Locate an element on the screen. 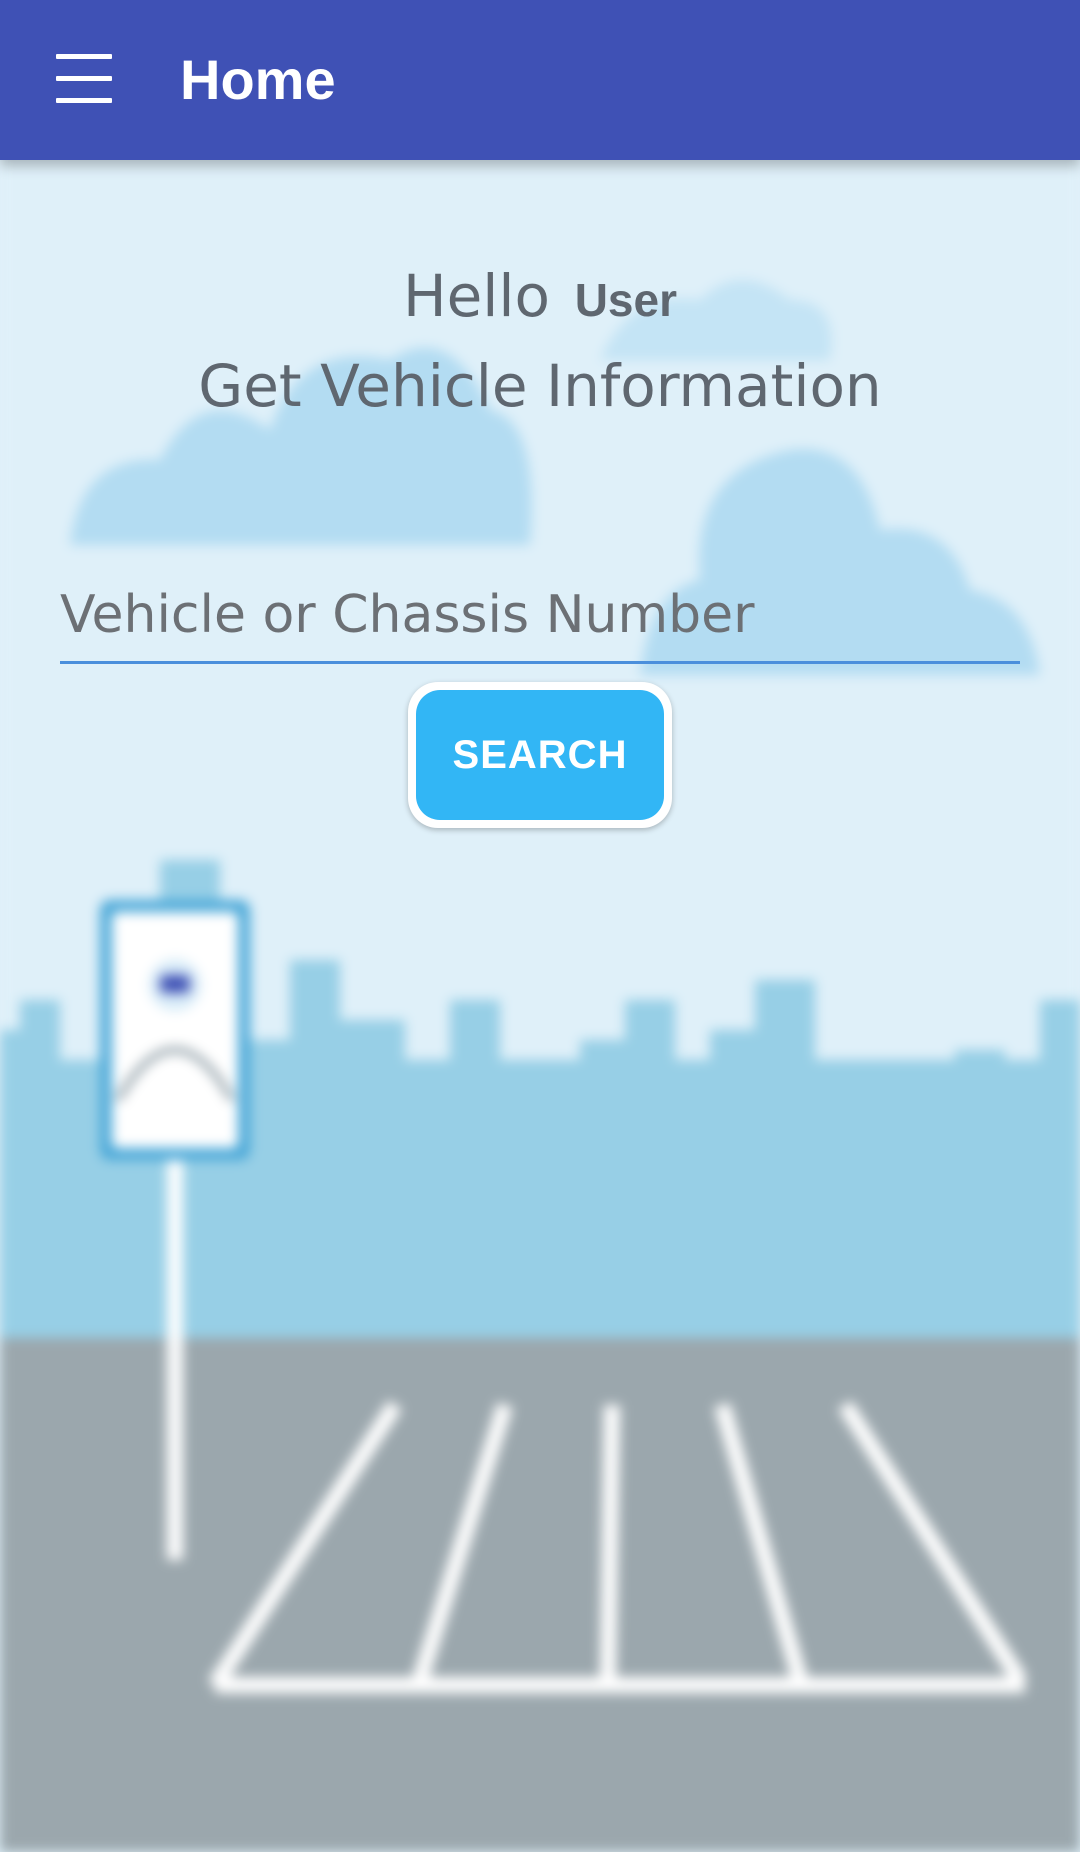 Image resolution: width=1080 pixels, height=1852 pixels. vehicle-search-field is located at coordinates (540, 618).